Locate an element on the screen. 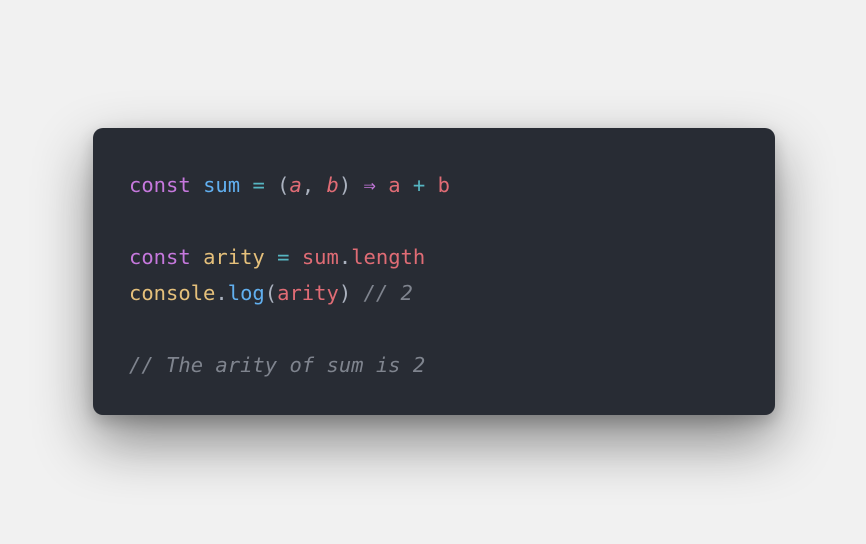 The image size is (866, 544). comma: , is located at coordinates (308, 185).